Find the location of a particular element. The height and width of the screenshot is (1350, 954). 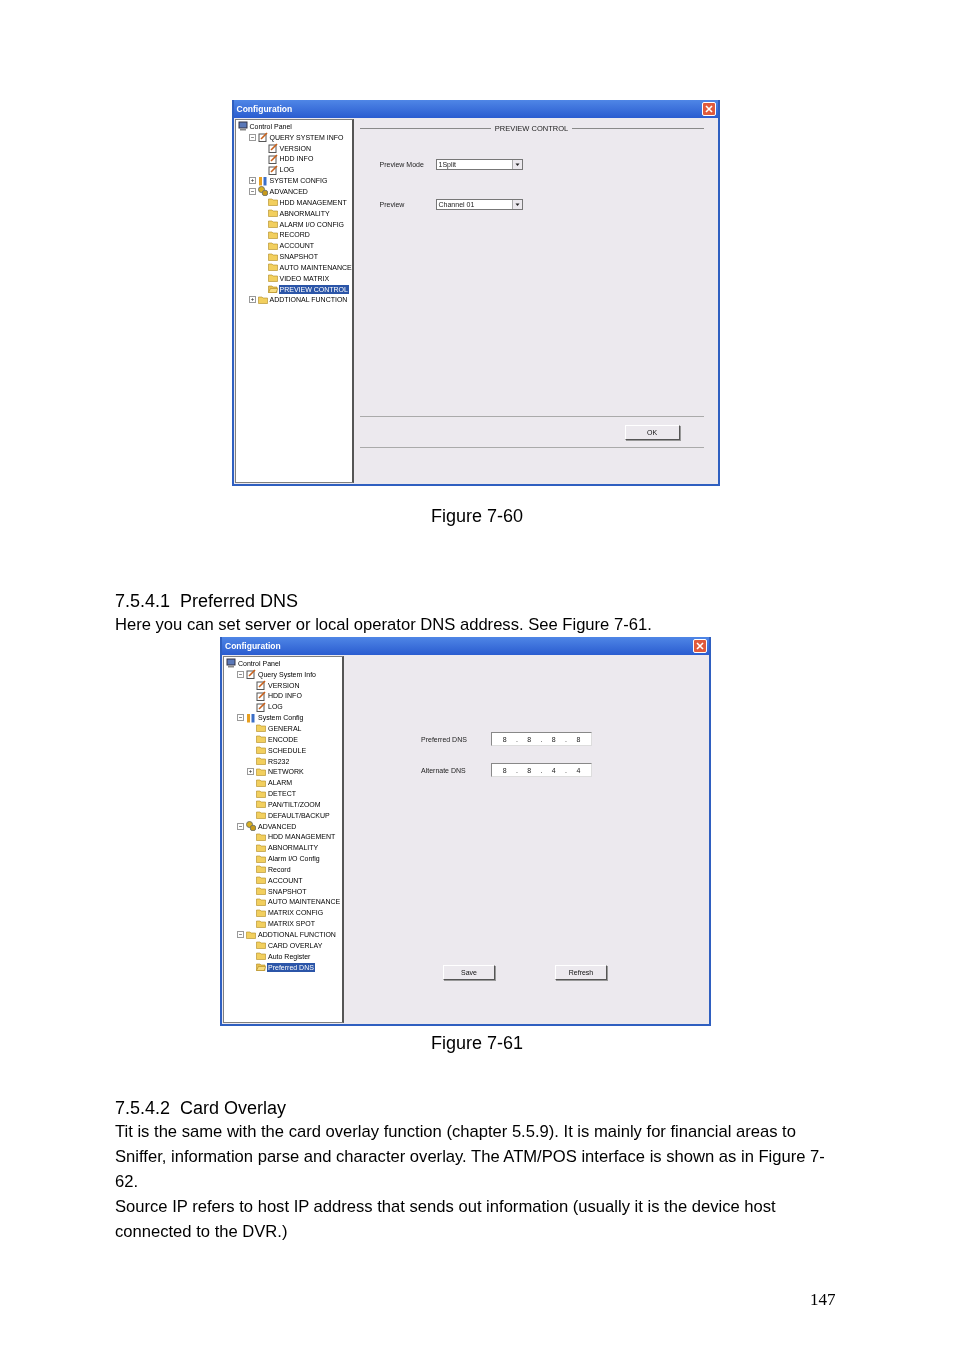

page-number: 147 is located at coordinates (823, 1300).